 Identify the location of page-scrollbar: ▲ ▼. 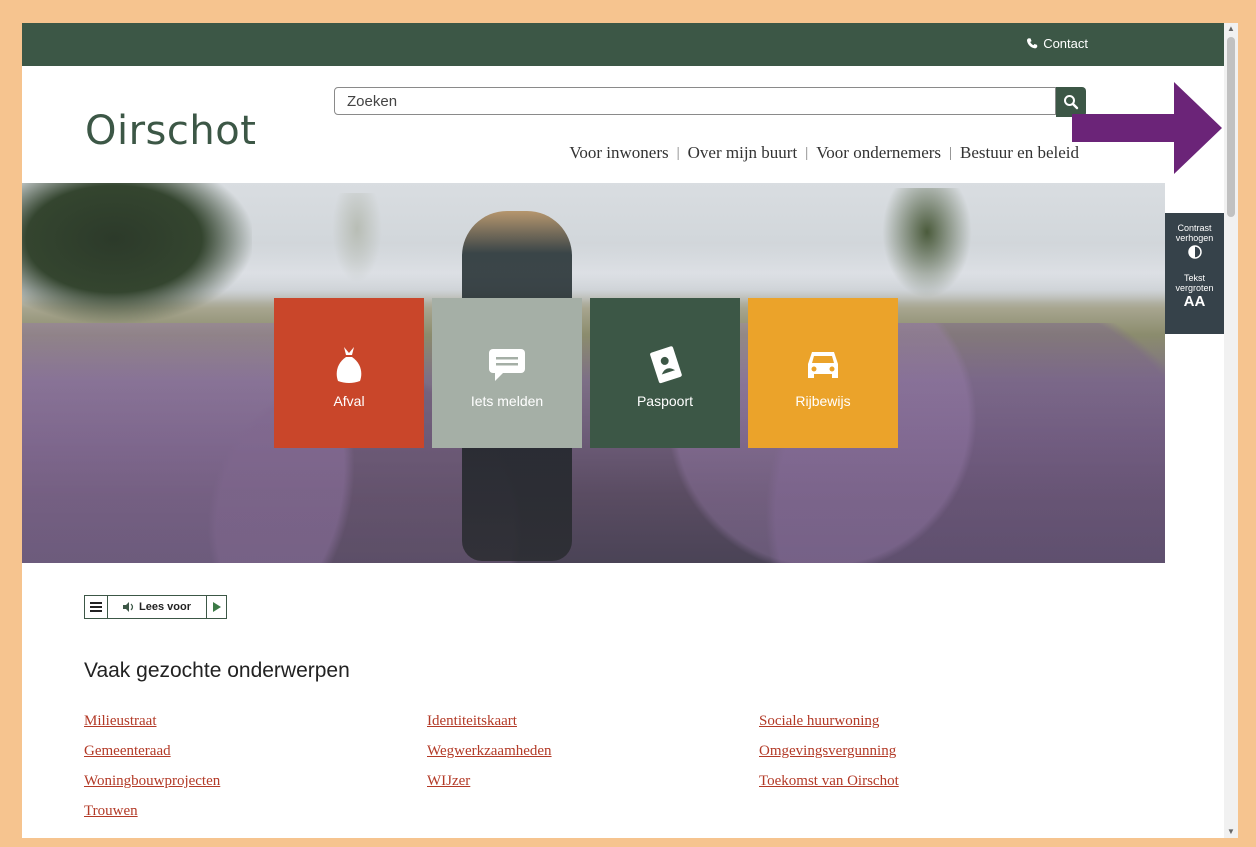
(1231, 430).